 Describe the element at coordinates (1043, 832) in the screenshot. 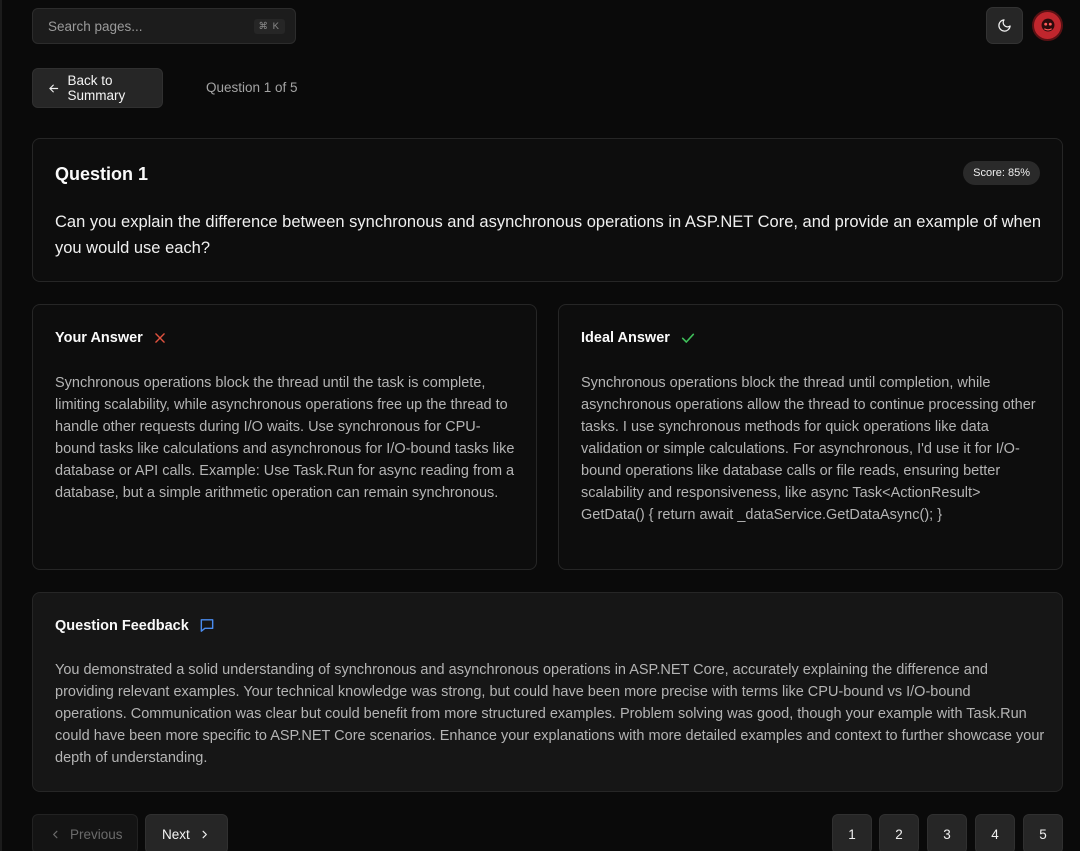

I see `page-button-5: 5` at that location.